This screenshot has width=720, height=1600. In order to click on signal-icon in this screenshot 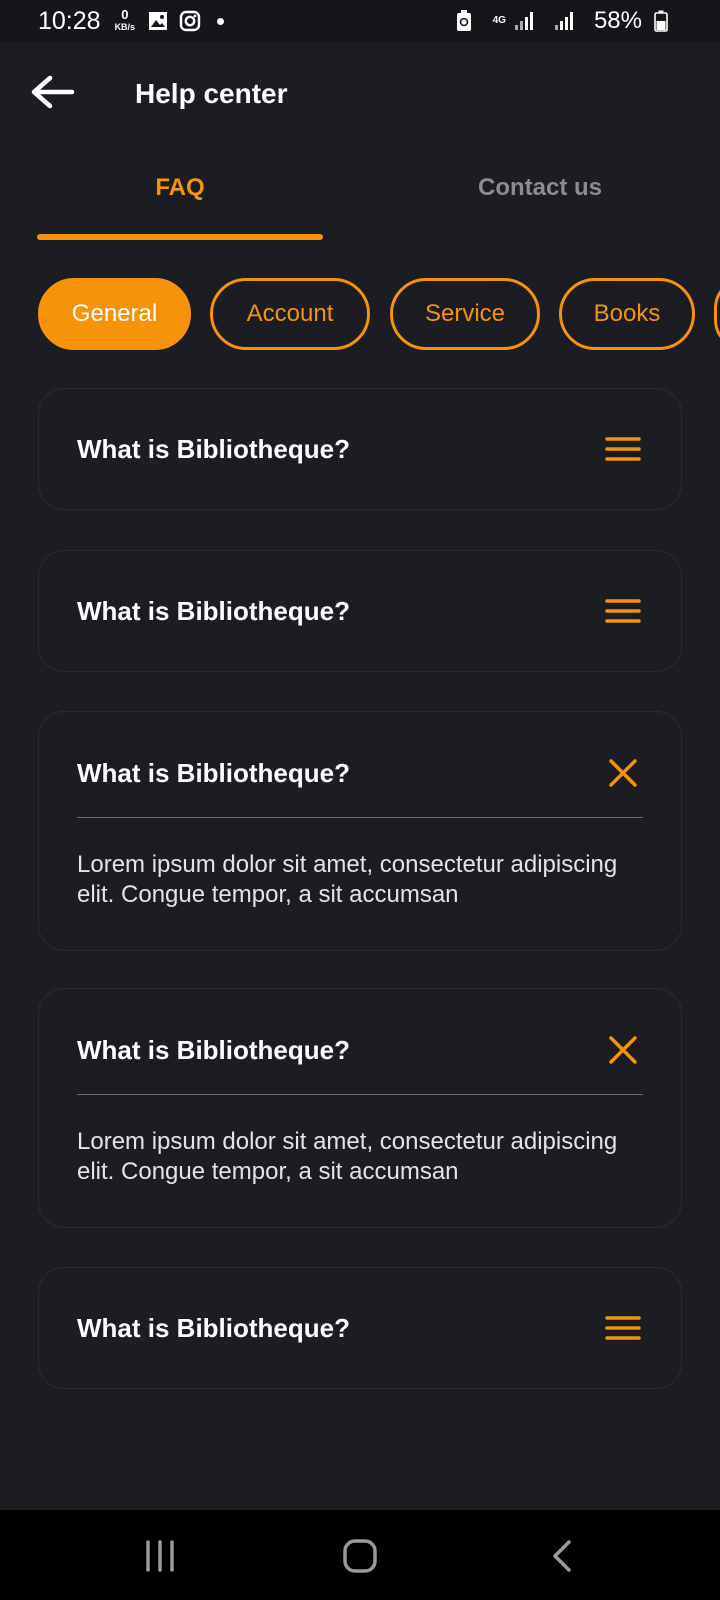, I will do `click(525, 21)`.